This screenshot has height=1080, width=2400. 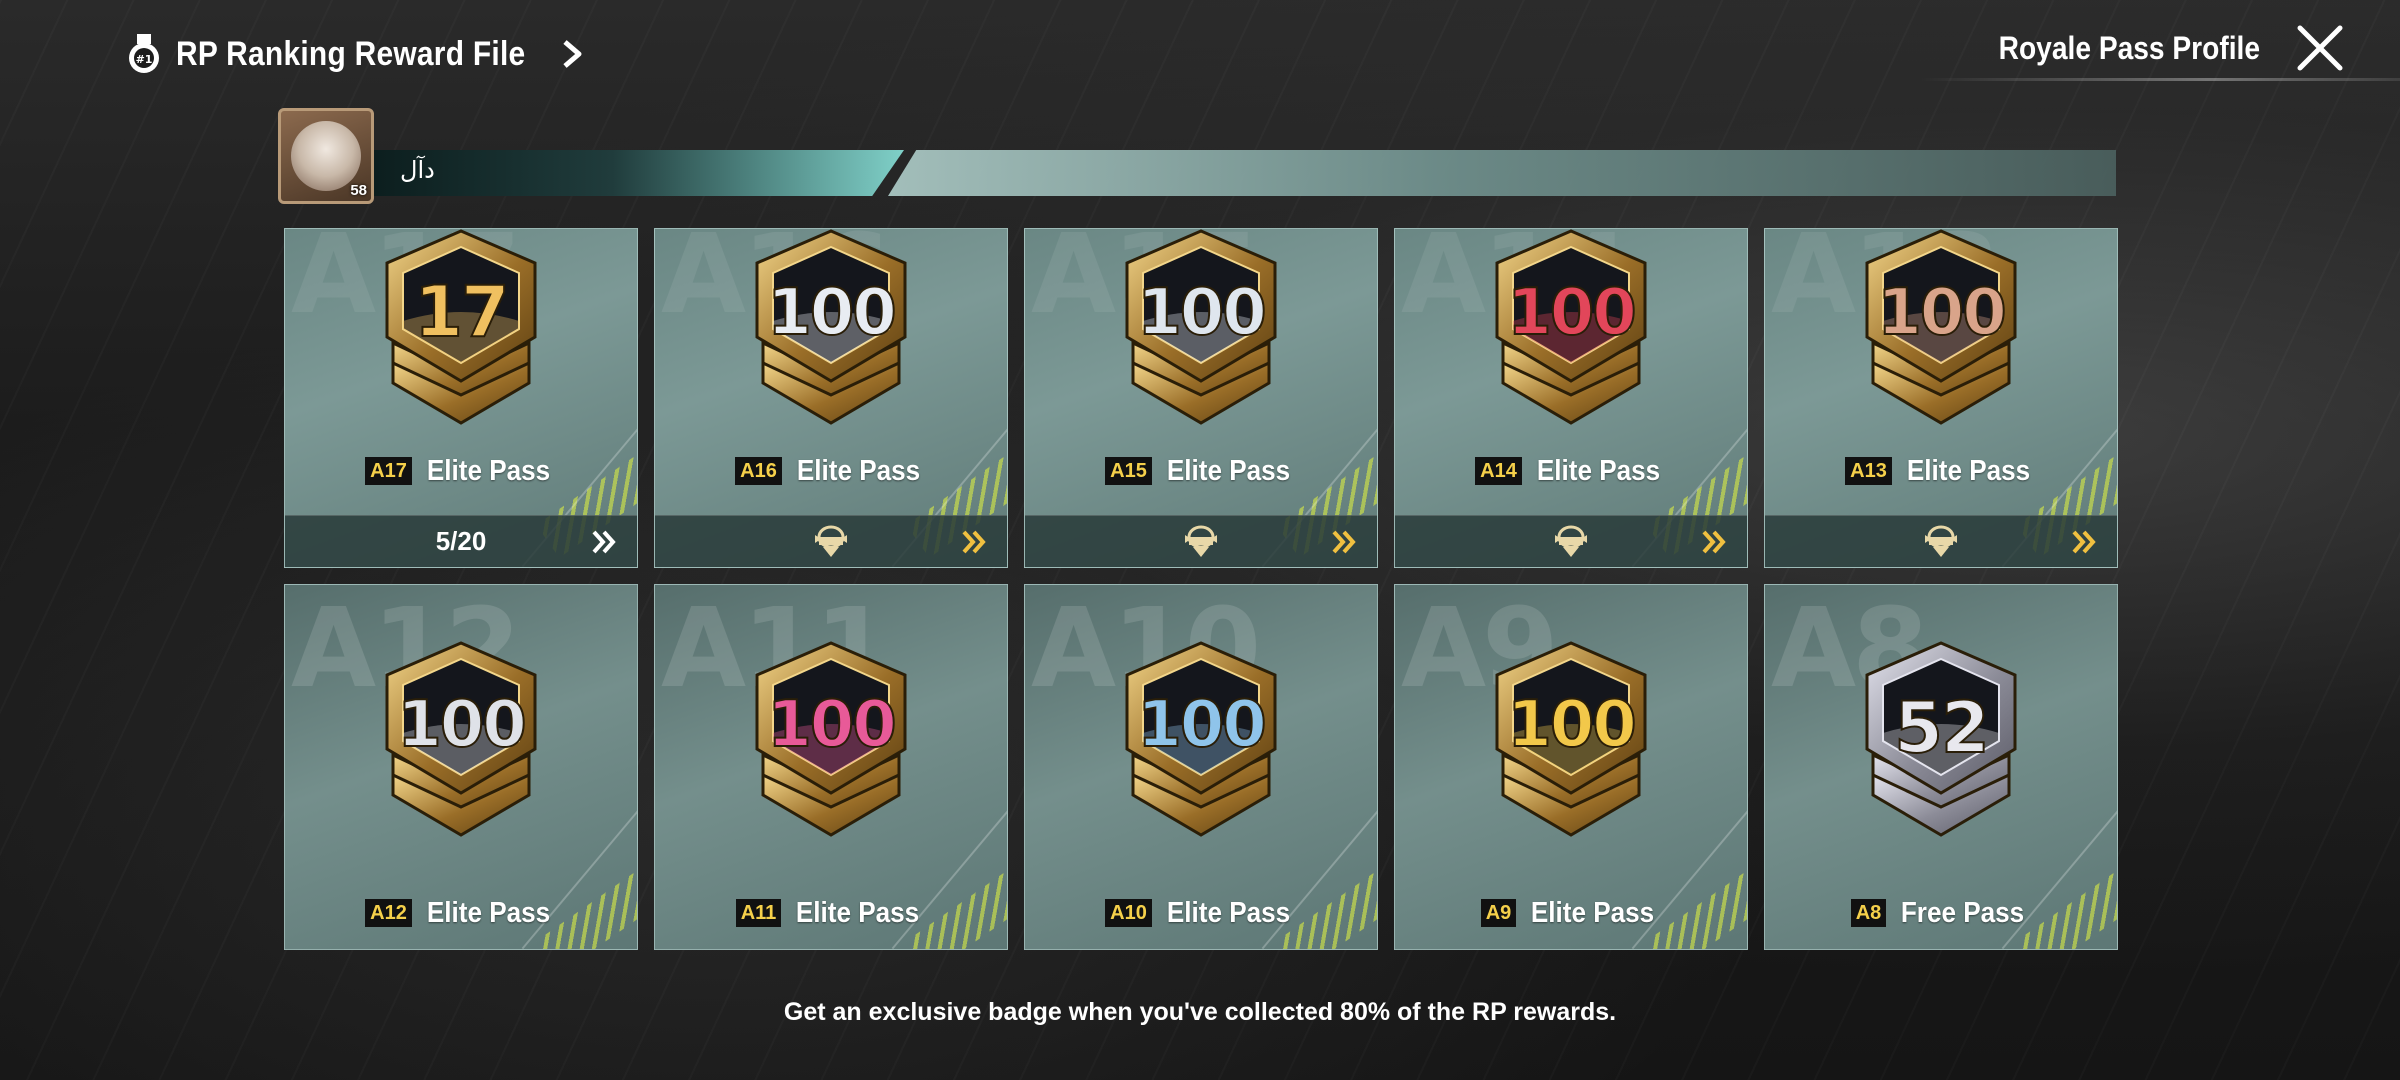 I want to click on card-label: A16 Elite Pass, so click(x=831, y=471).